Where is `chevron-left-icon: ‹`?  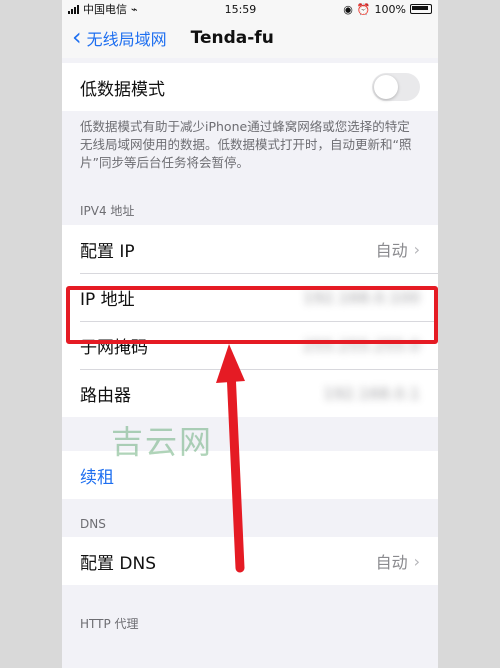 chevron-left-icon: ‹ is located at coordinates (77, 37).